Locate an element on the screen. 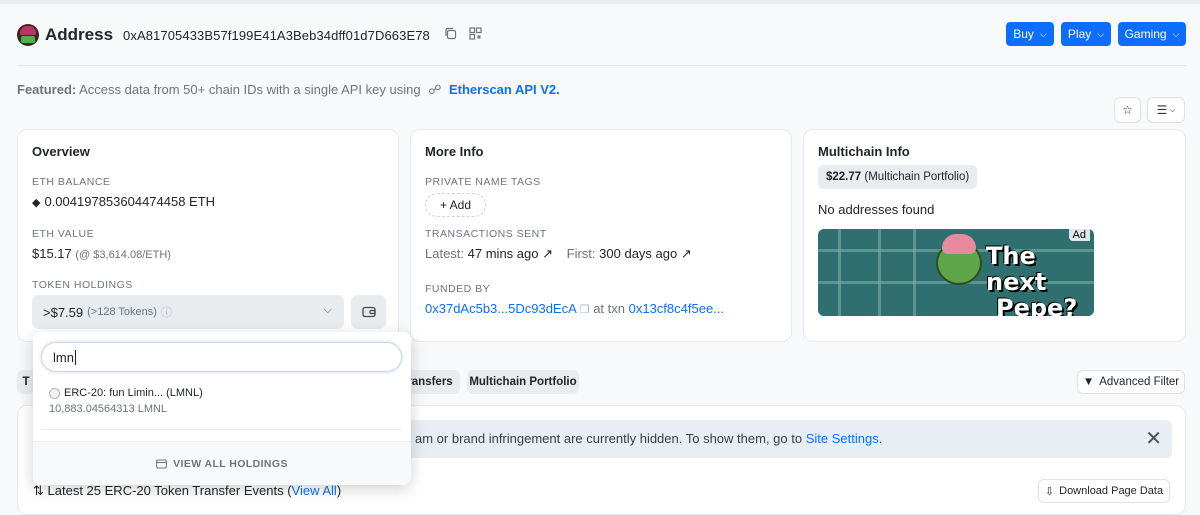 The width and height of the screenshot is (1200, 515). eth-value-label: ETH VALUE is located at coordinates (63, 234).